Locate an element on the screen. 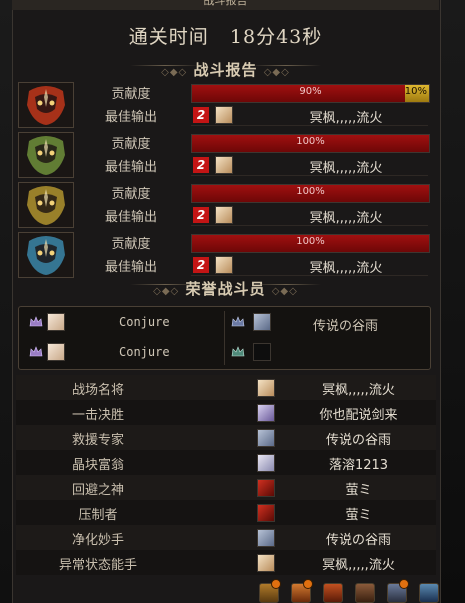 This screenshot has width=465, height=603. award-row: 一击决胜 你也配说剑来 is located at coordinates (226, 412).